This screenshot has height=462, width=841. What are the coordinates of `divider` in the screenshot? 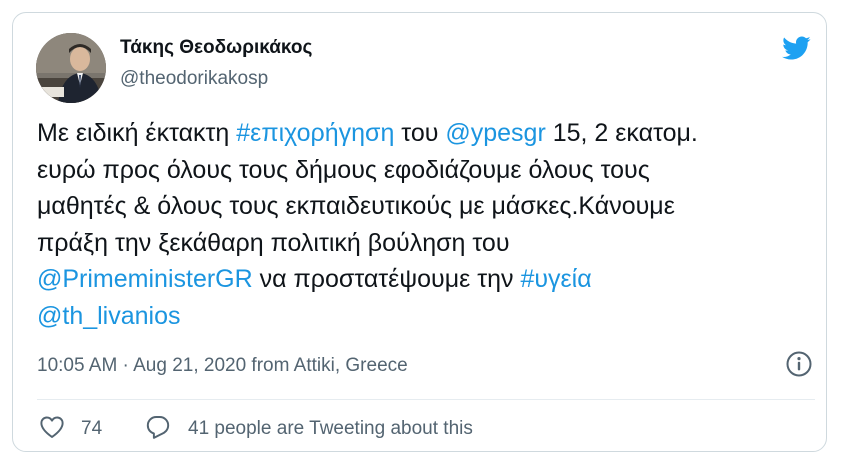 It's located at (426, 399).